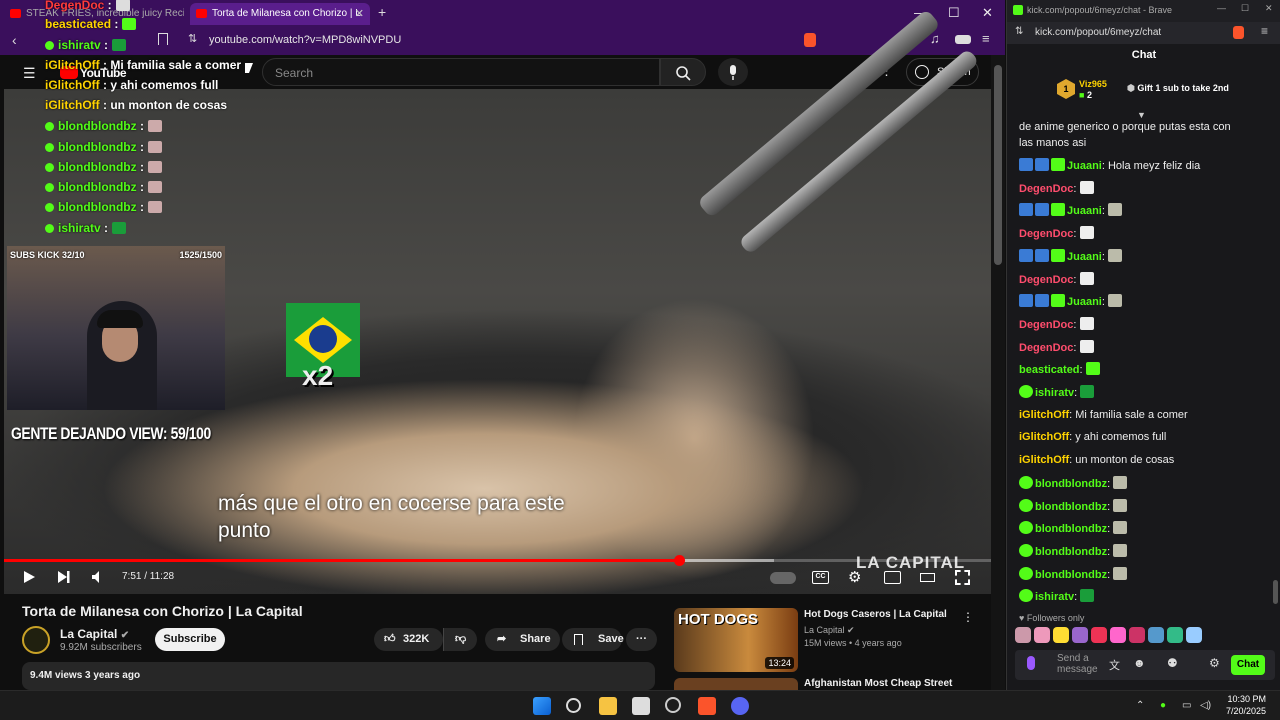  I want to click on gift-leaderboard: 1 Viz965 ■ 2 ⬢ Gift 1 sub to take 2nd, so click(1151, 90).